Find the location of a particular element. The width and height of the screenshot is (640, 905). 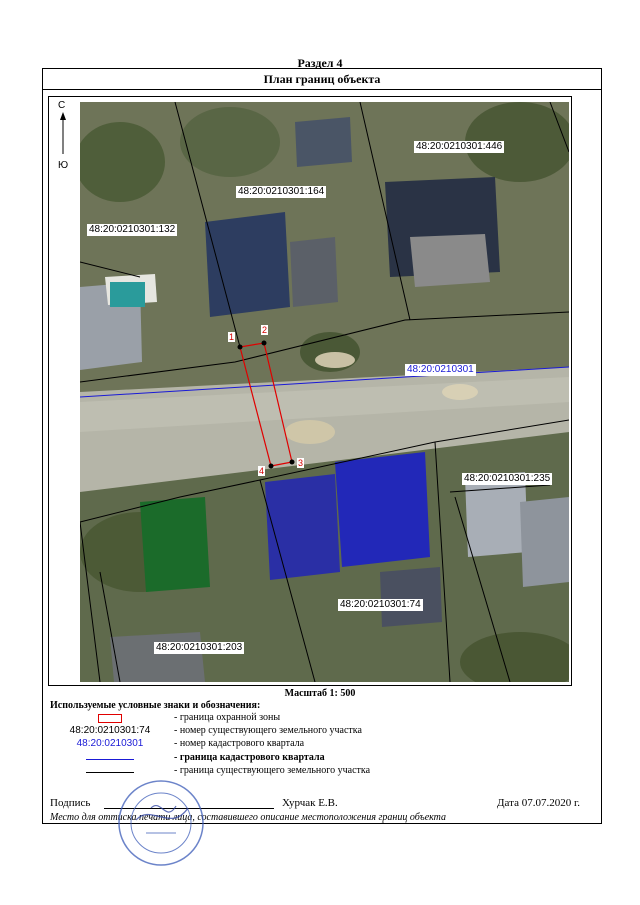

north-arrow-icon: С Ю is located at coordinates (64, 140).